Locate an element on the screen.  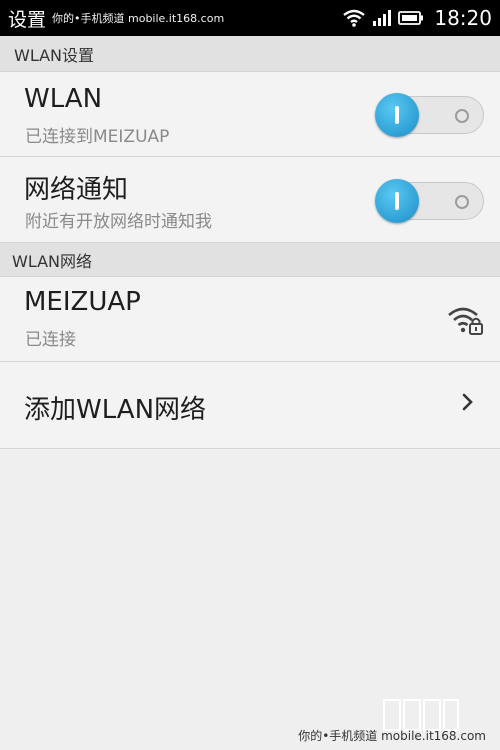
battery-icon is located at coordinates (411, 18).